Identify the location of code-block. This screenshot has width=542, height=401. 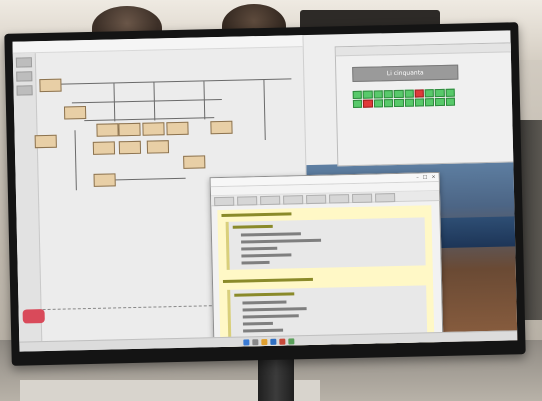
(325, 243).